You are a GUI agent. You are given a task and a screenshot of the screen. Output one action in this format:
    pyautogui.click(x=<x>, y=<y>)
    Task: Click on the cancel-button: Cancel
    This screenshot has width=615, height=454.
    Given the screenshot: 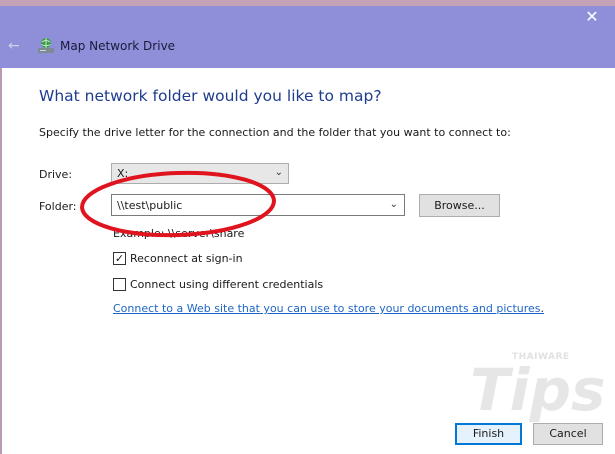 What is the action you would take?
    pyautogui.click(x=568, y=434)
    